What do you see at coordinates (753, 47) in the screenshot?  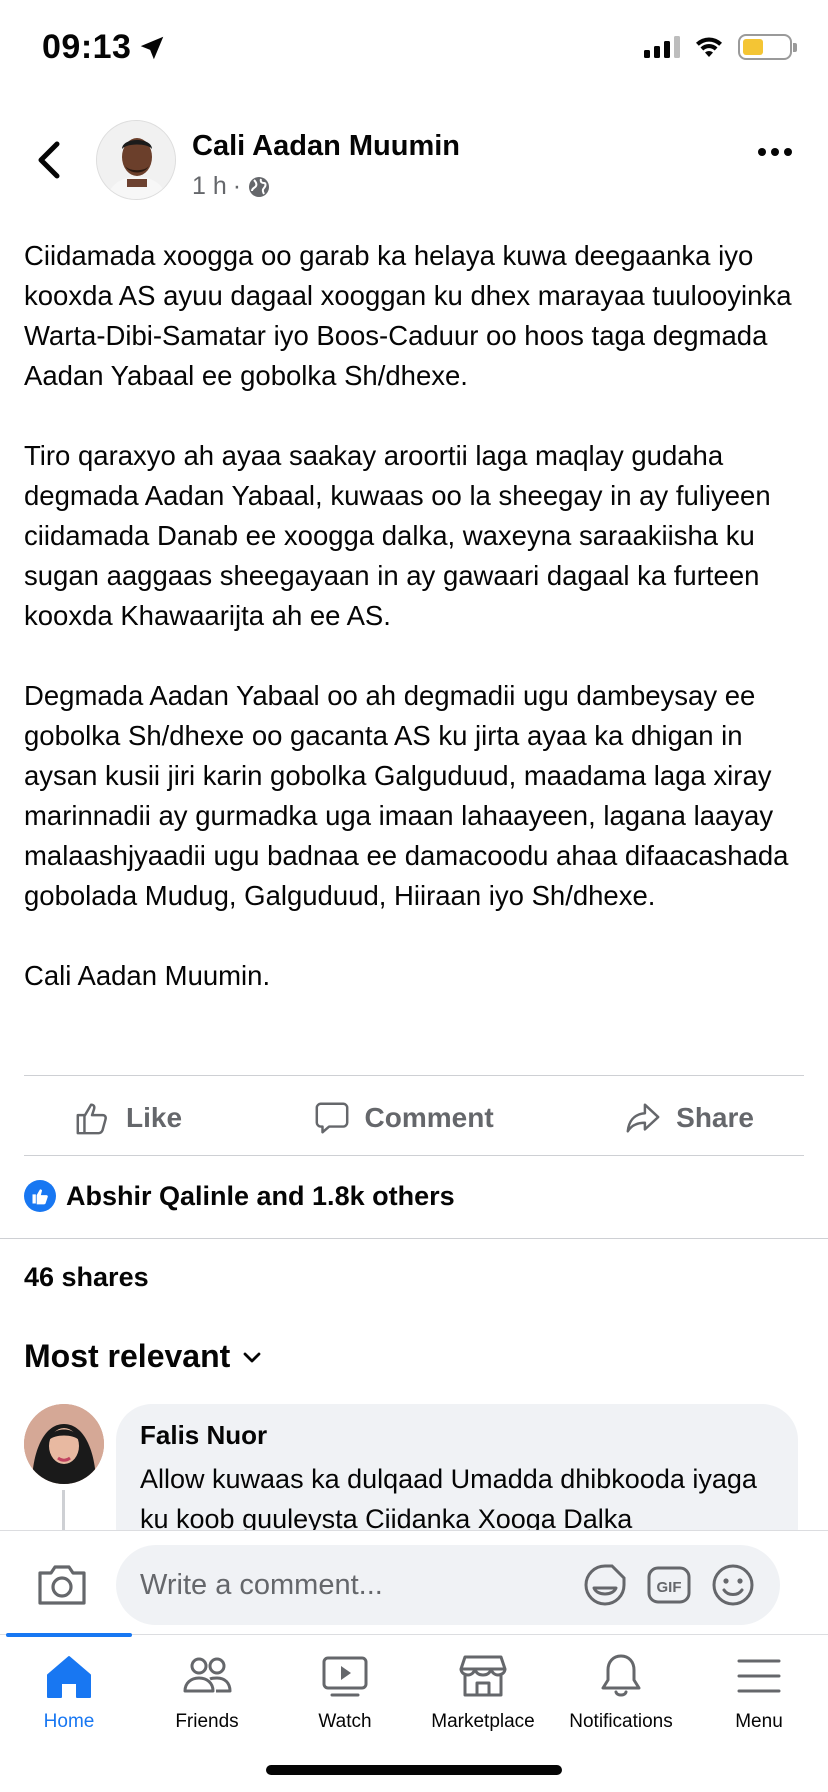 I see `battery-level` at bounding box center [753, 47].